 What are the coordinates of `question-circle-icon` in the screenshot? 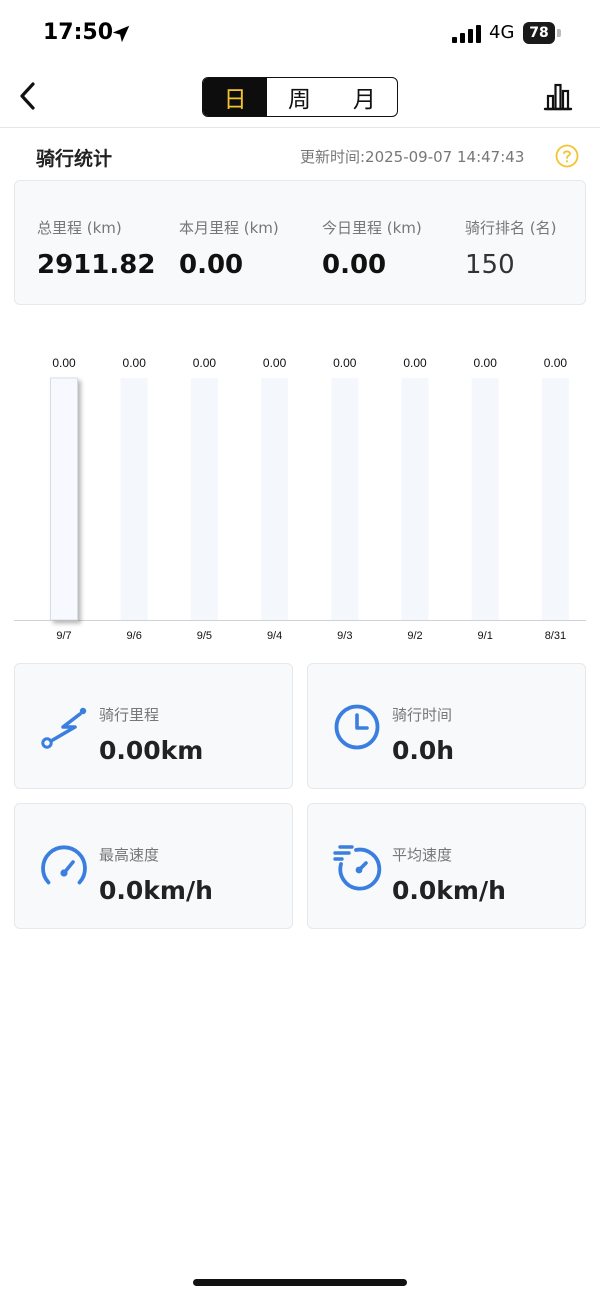 It's located at (567, 156).